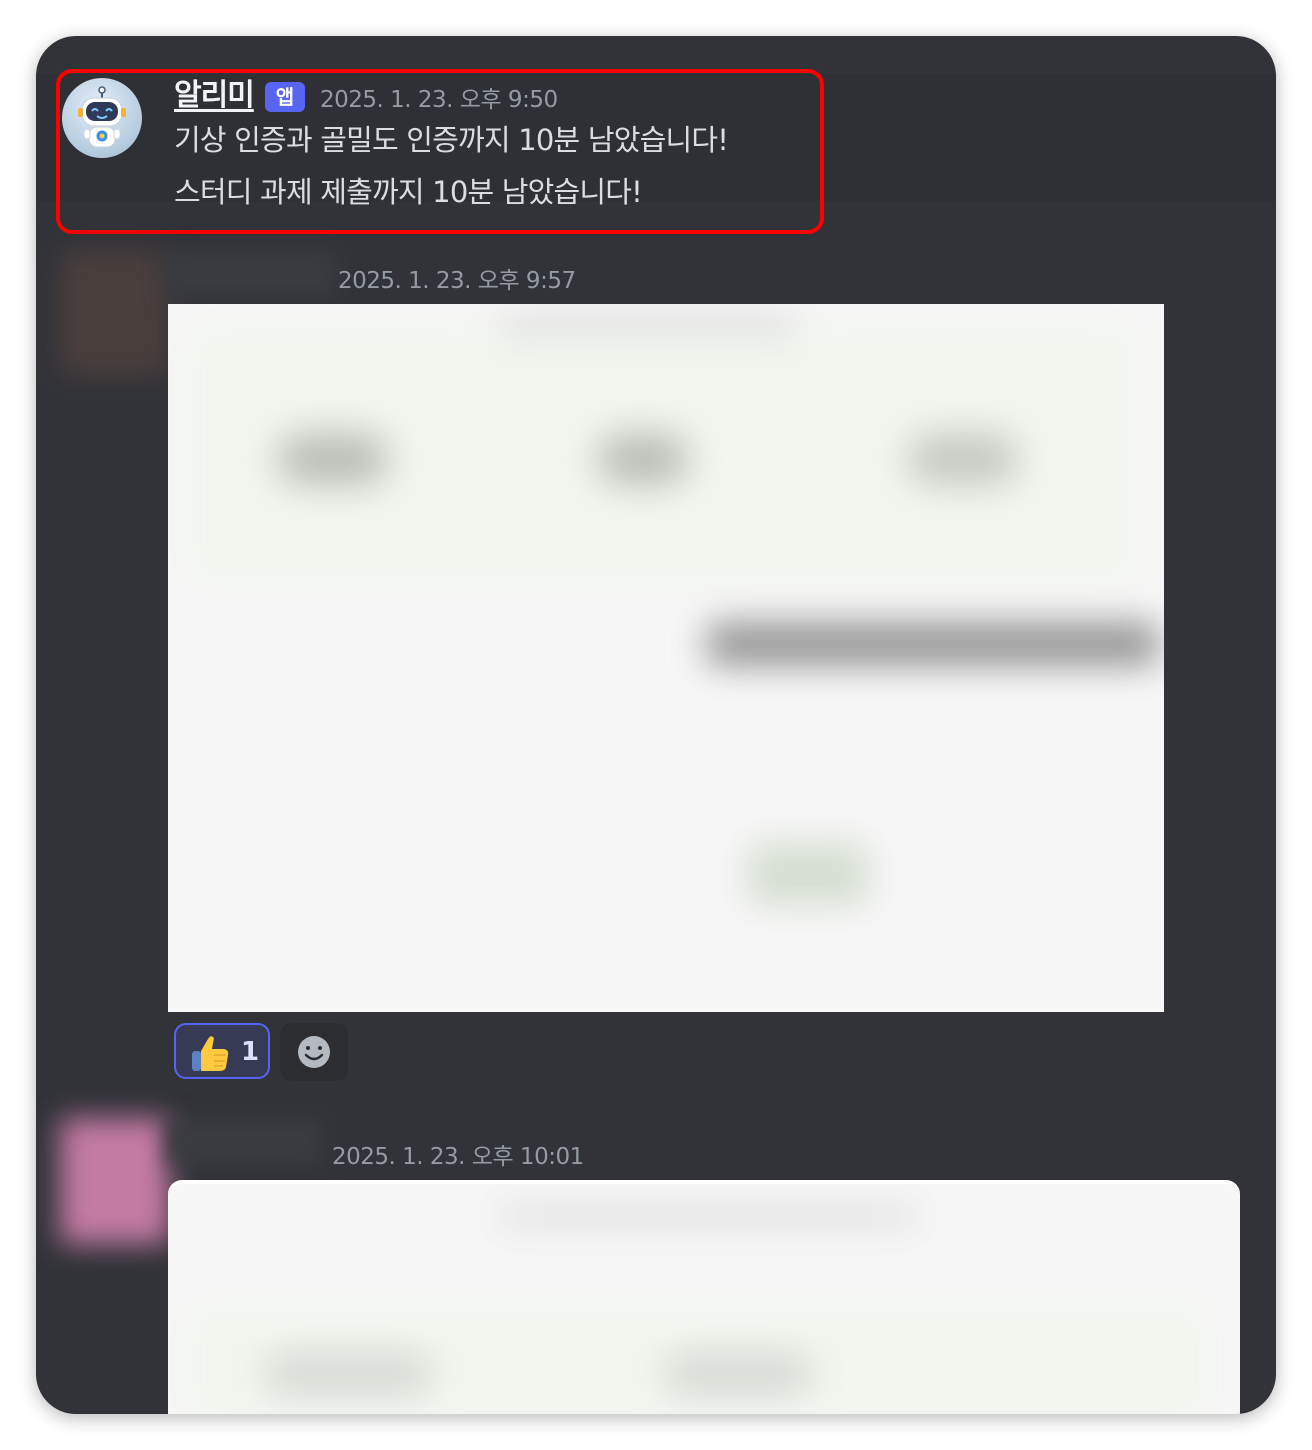 The width and height of the screenshot is (1312, 1450). I want to click on add-reaction-button, so click(314, 1052).